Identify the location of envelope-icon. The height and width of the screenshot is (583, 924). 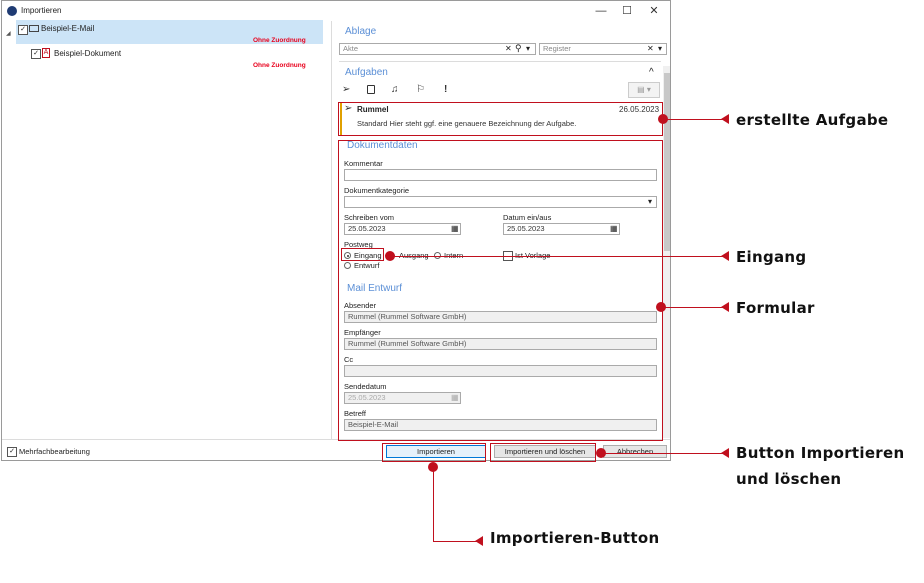
(34, 28).